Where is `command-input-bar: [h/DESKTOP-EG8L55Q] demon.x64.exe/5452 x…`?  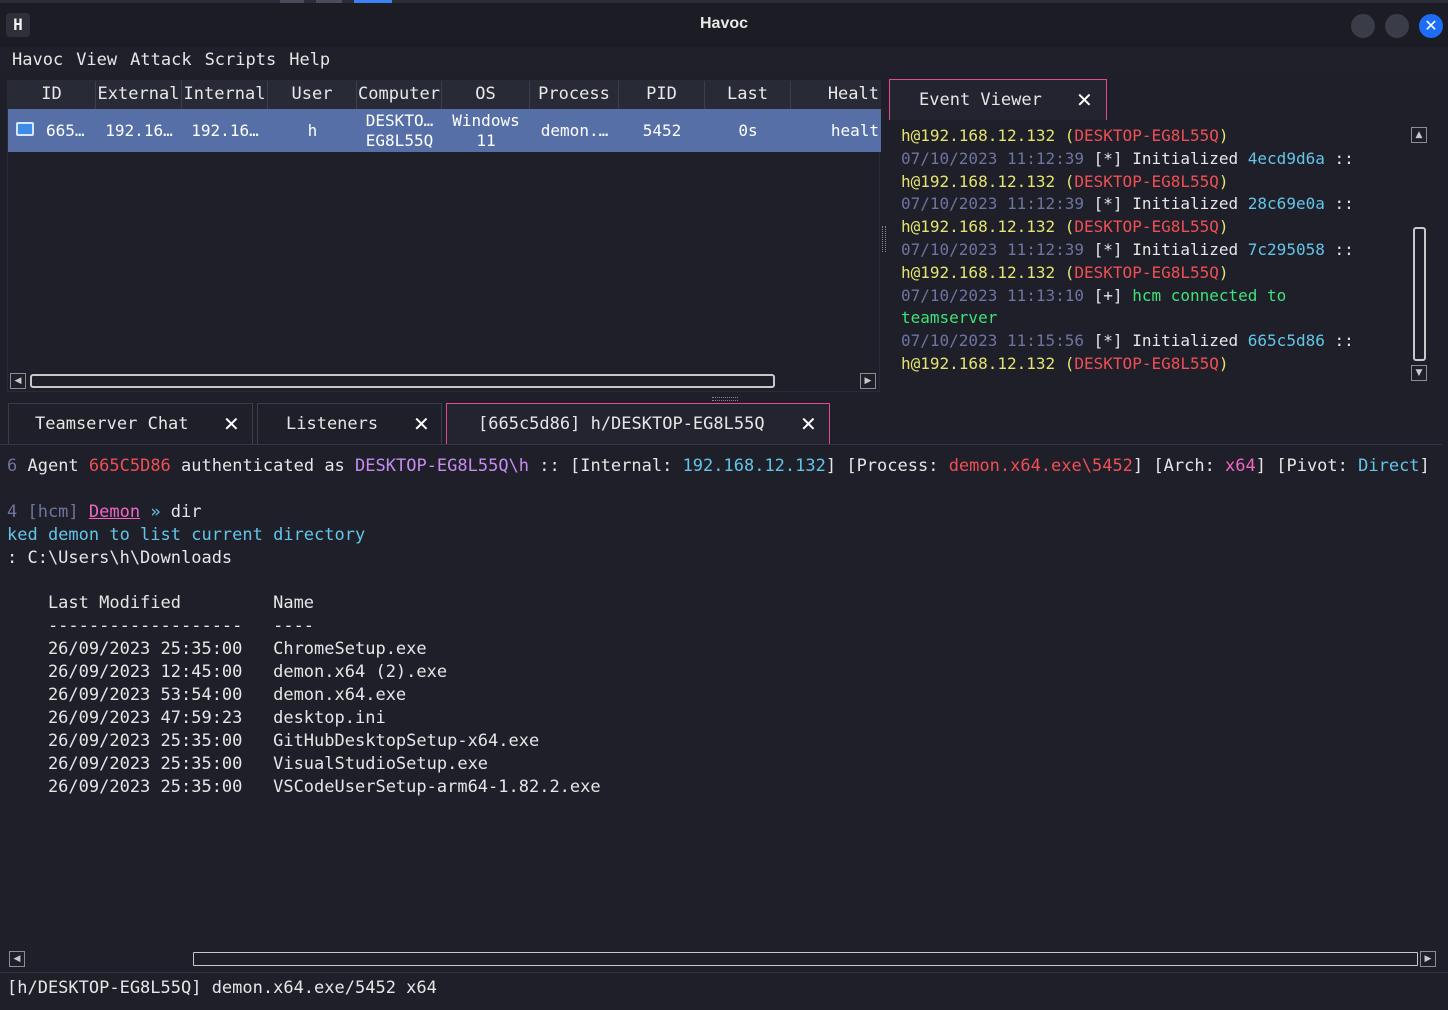 command-input-bar: [h/DESKTOP-EG8L55Q] demon.x64.exe/5452 x… is located at coordinates (724, 991).